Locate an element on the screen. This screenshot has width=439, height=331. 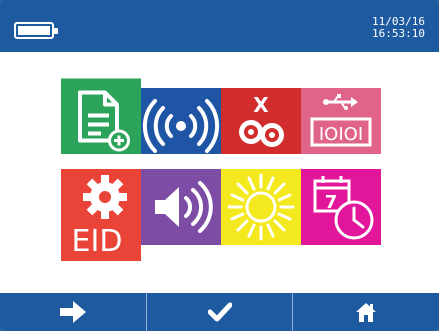
confirm-button is located at coordinates (219, 312).